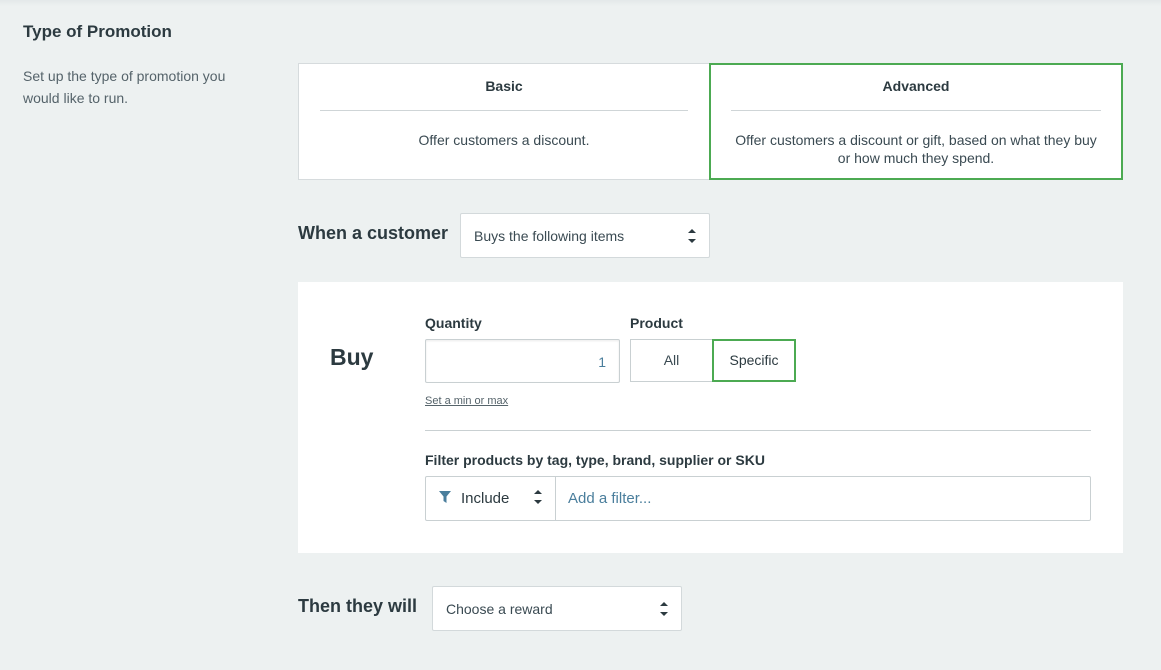  Describe the element at coordinates (445, 497) in the screenshot. I see `funnel-icon` at that location.